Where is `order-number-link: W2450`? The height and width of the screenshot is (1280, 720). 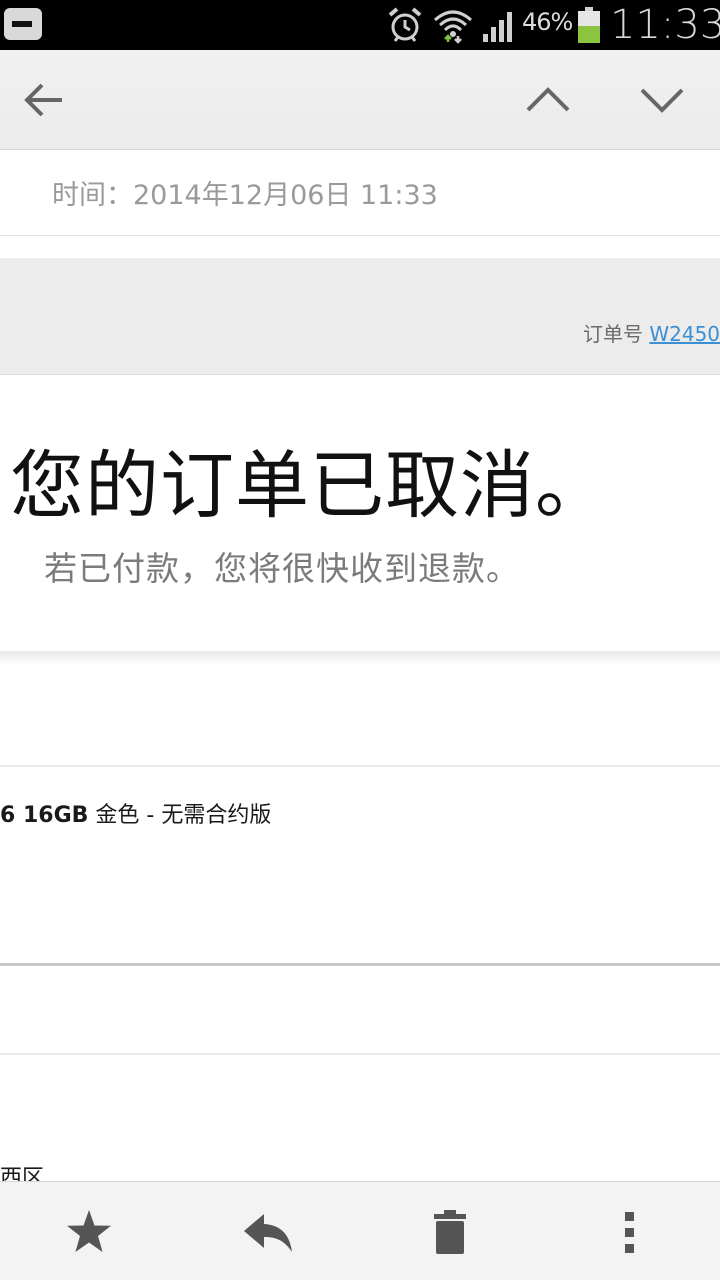
order-number-link: W2450 is located at coordinates (684, 334).